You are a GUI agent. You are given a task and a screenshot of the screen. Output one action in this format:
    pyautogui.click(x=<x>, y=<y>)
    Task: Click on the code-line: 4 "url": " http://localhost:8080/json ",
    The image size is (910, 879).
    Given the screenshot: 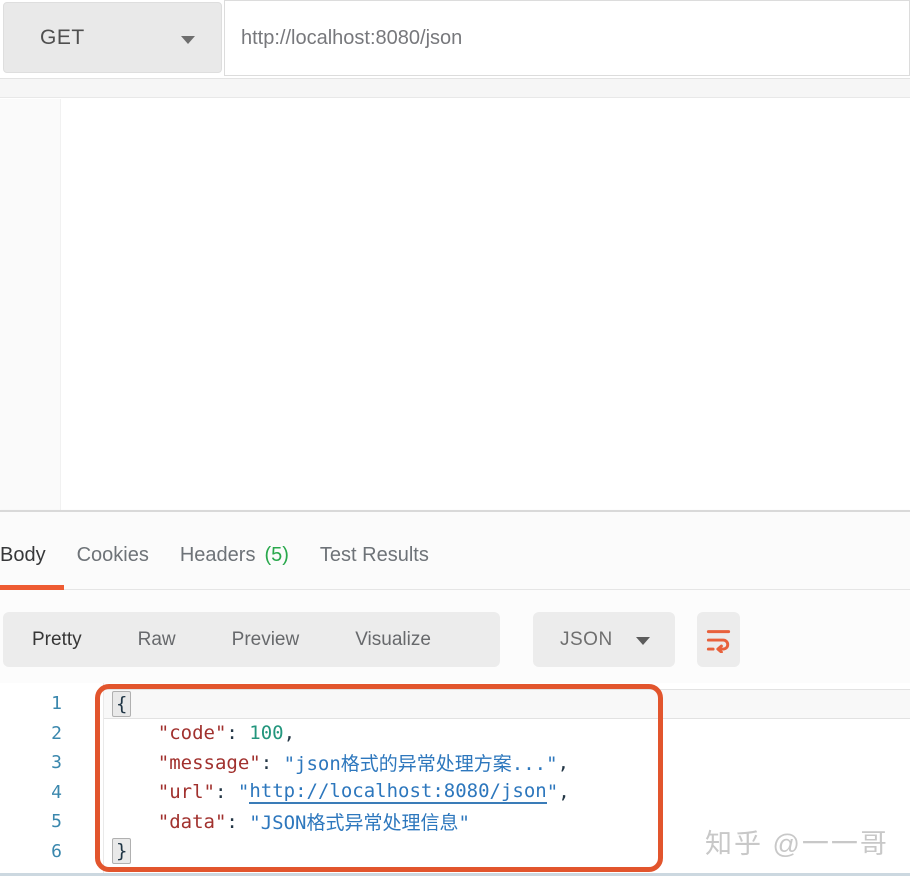 What is the action you would take?
    pyautogui.click(x=455, y=793)
    